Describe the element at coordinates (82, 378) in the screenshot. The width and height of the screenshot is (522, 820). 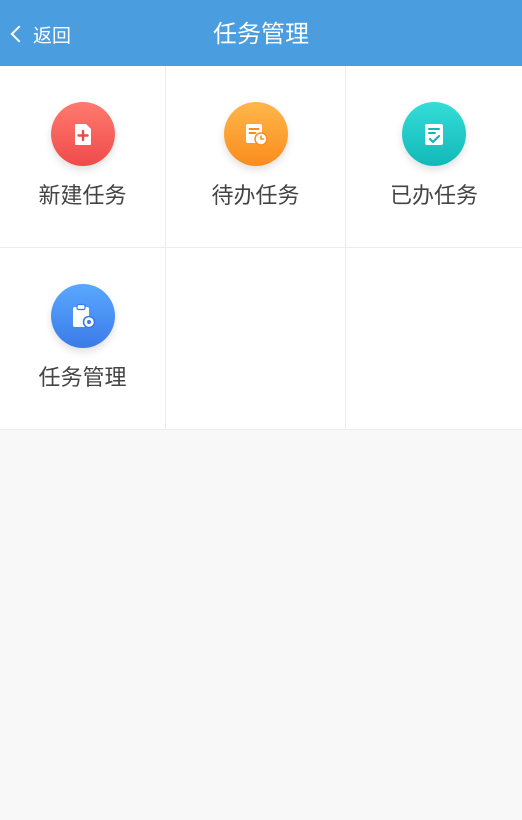
I see `tile-label: 任务管理` at that location.